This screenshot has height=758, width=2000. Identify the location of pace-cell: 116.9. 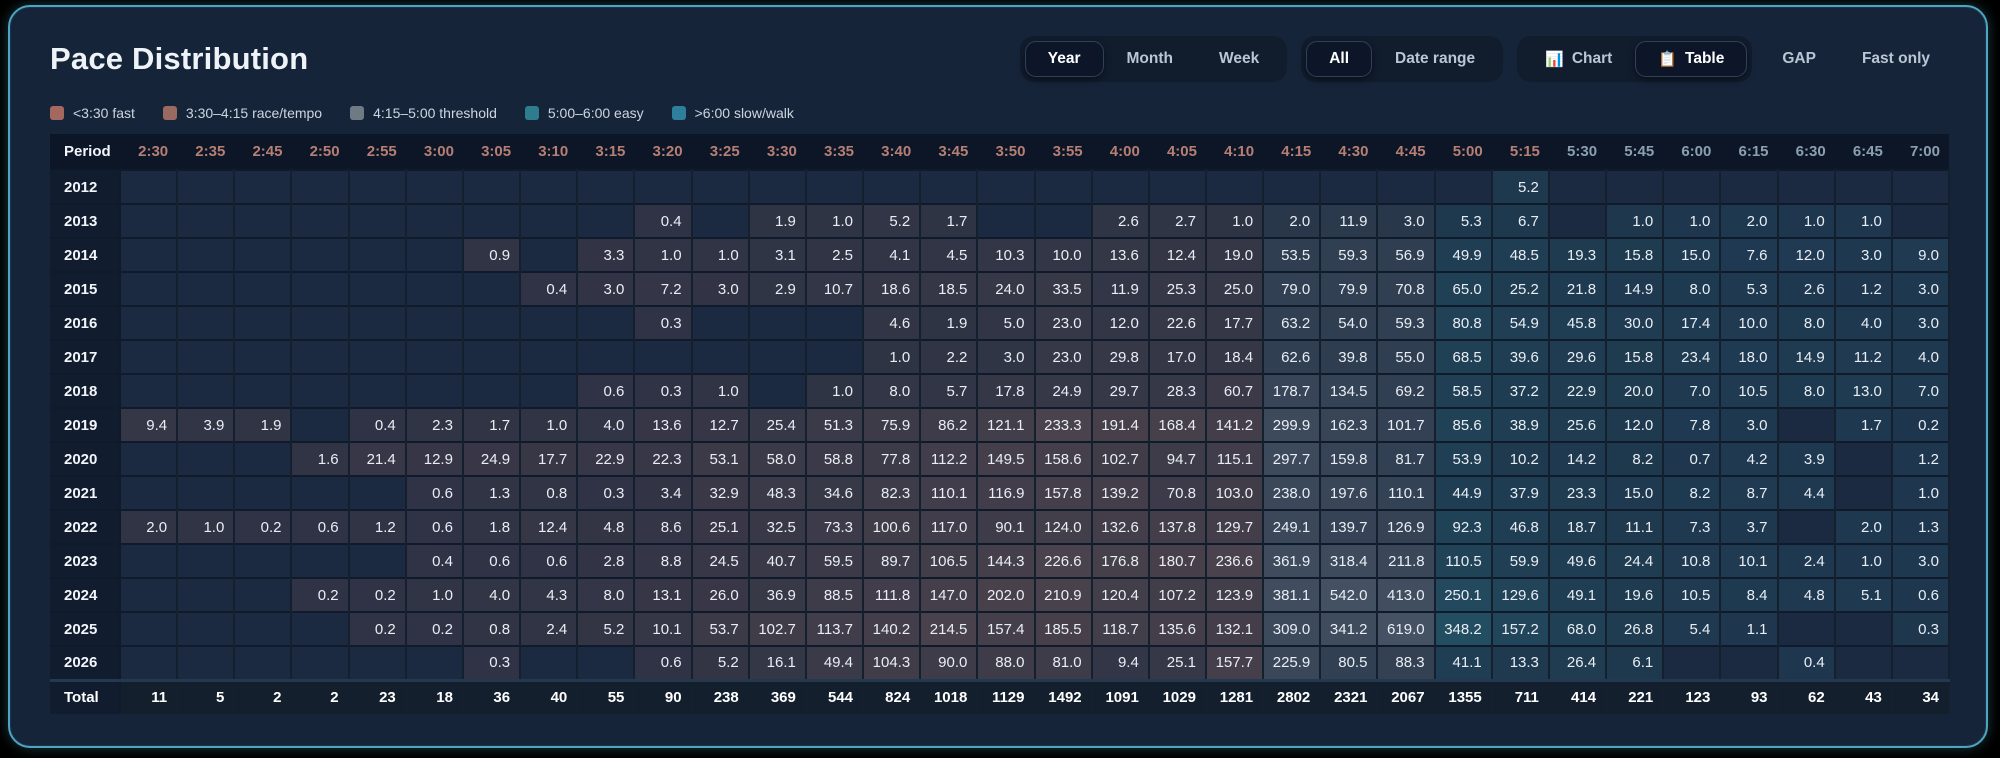
(1006, 492).